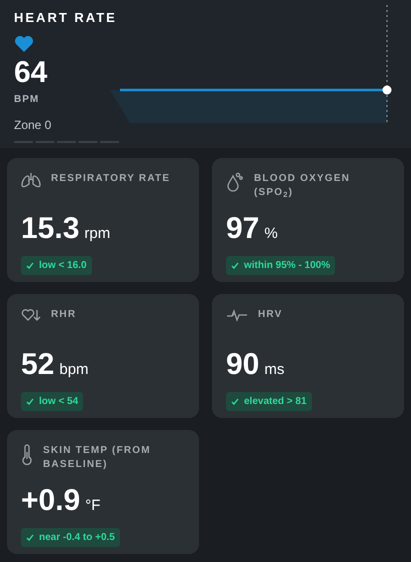 The image size is (411, 562). What do you see at coordinates (63, 266) in the screenshot?
I see `status-text: low < 16.0` at bounding box center [63, 266].